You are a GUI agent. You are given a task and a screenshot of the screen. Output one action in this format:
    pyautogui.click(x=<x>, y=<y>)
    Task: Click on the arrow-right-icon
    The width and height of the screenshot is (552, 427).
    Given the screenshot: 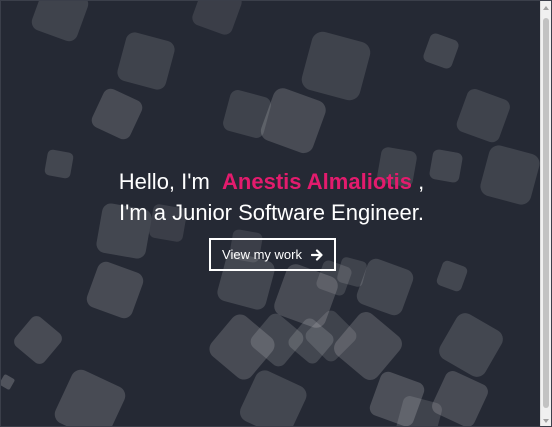 What is the action you would take?
    pyautogui.click(x=316, y=254)
    